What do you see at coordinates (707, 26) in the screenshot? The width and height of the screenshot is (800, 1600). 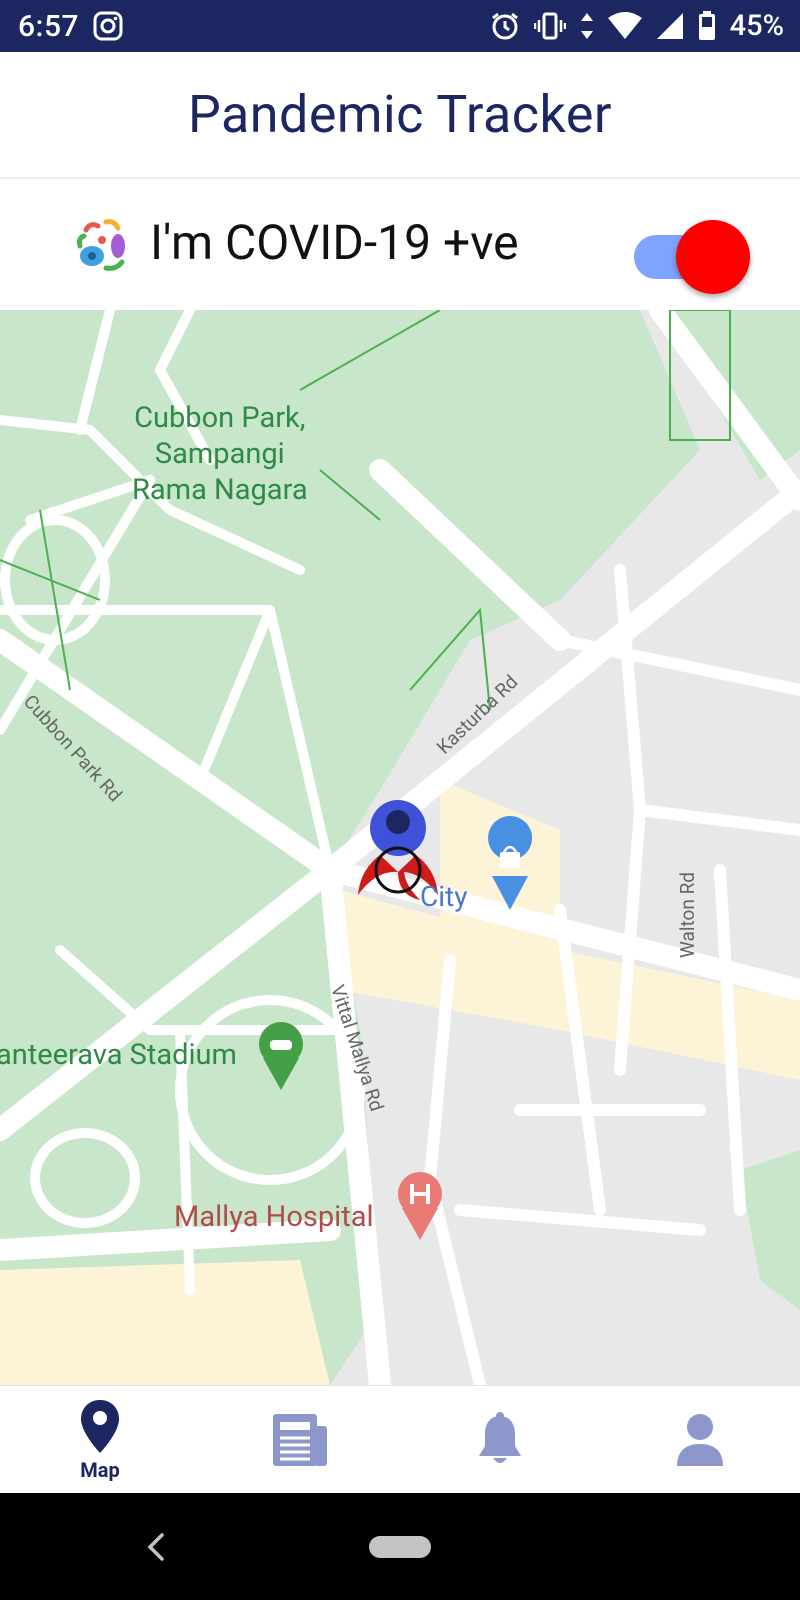 I see `battery-icon` at bounding box center [707, 26].